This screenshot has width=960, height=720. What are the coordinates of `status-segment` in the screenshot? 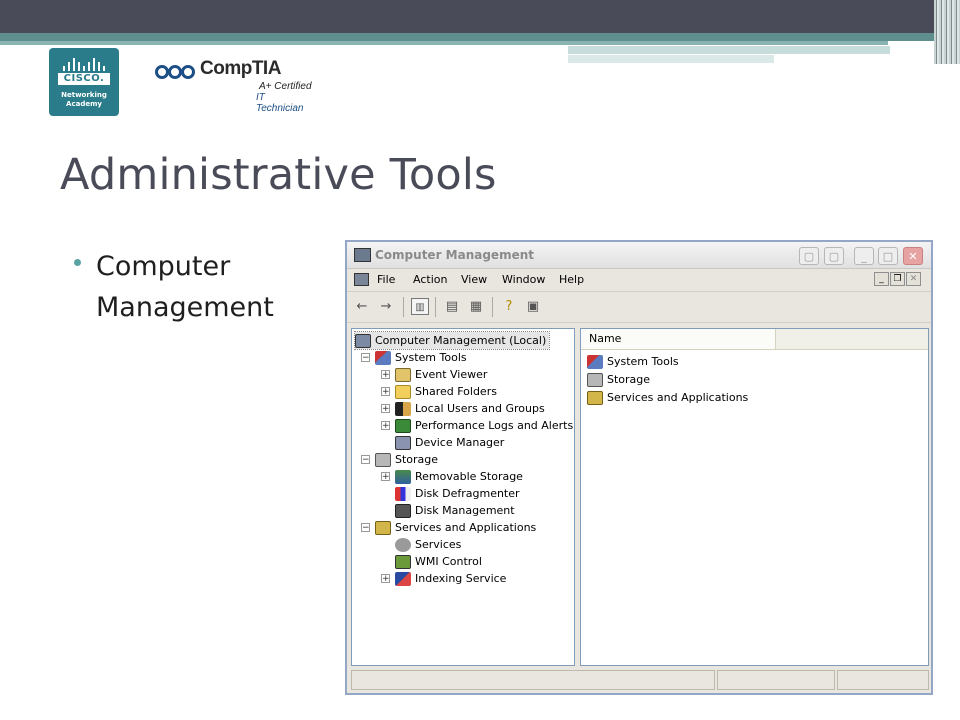 It's located at (776, 680).